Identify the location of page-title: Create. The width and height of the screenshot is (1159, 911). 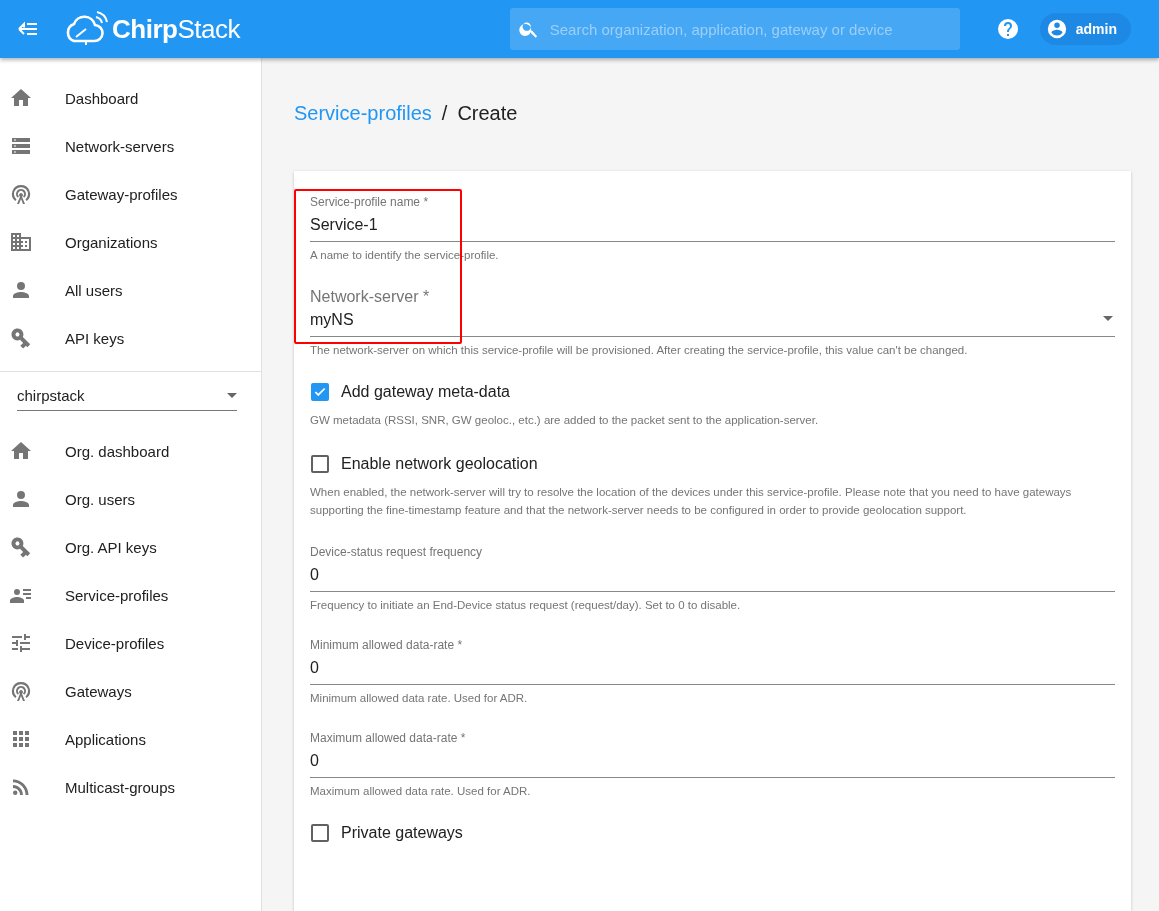
(487, 113).